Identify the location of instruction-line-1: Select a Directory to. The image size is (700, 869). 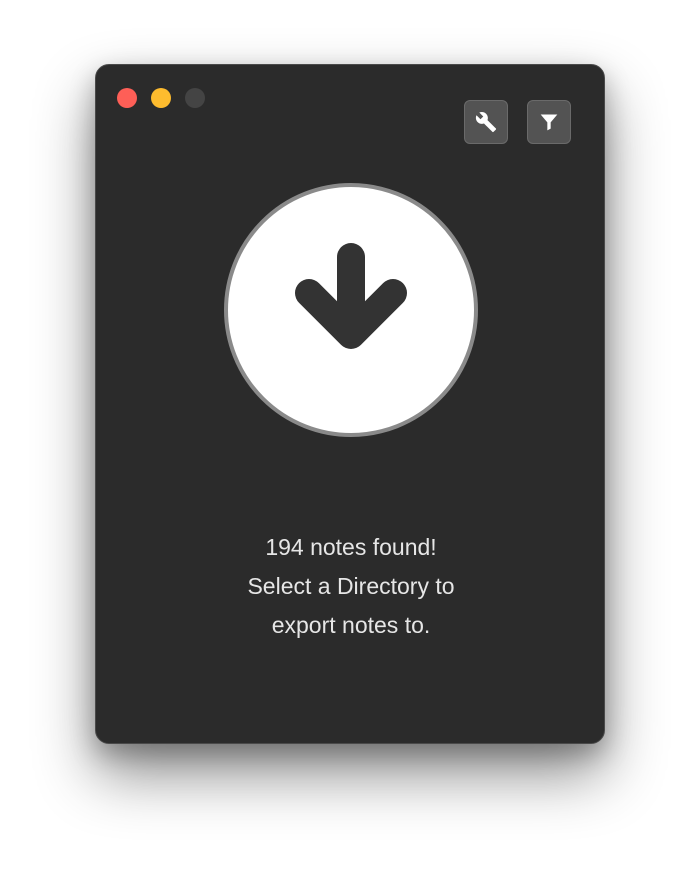
(351, 586).